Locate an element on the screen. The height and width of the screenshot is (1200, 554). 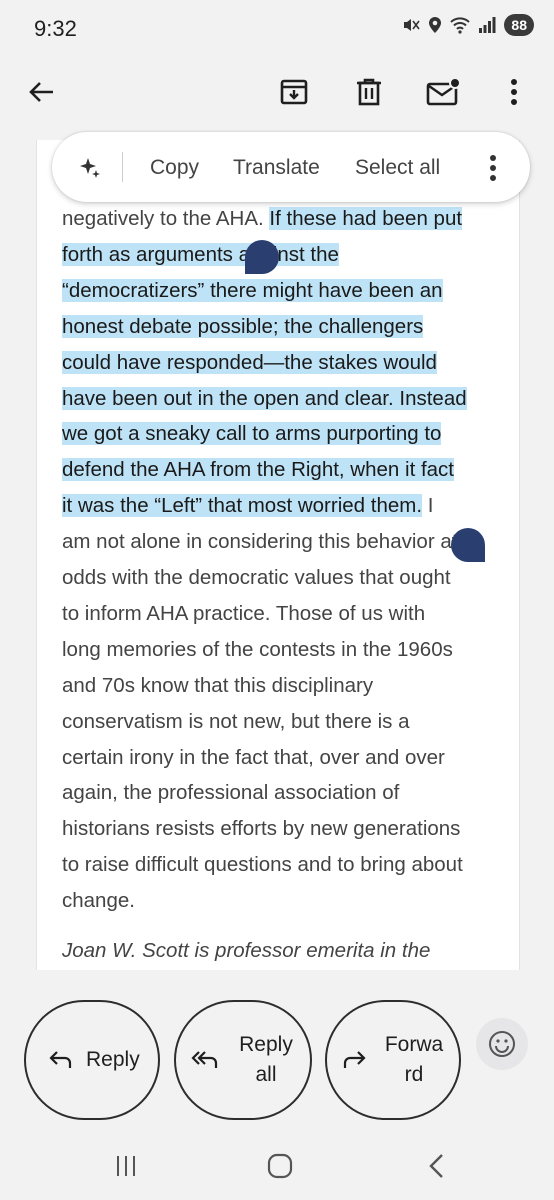
selected-text: “democratizers” there might have been an is located at coordinates (252, 290).